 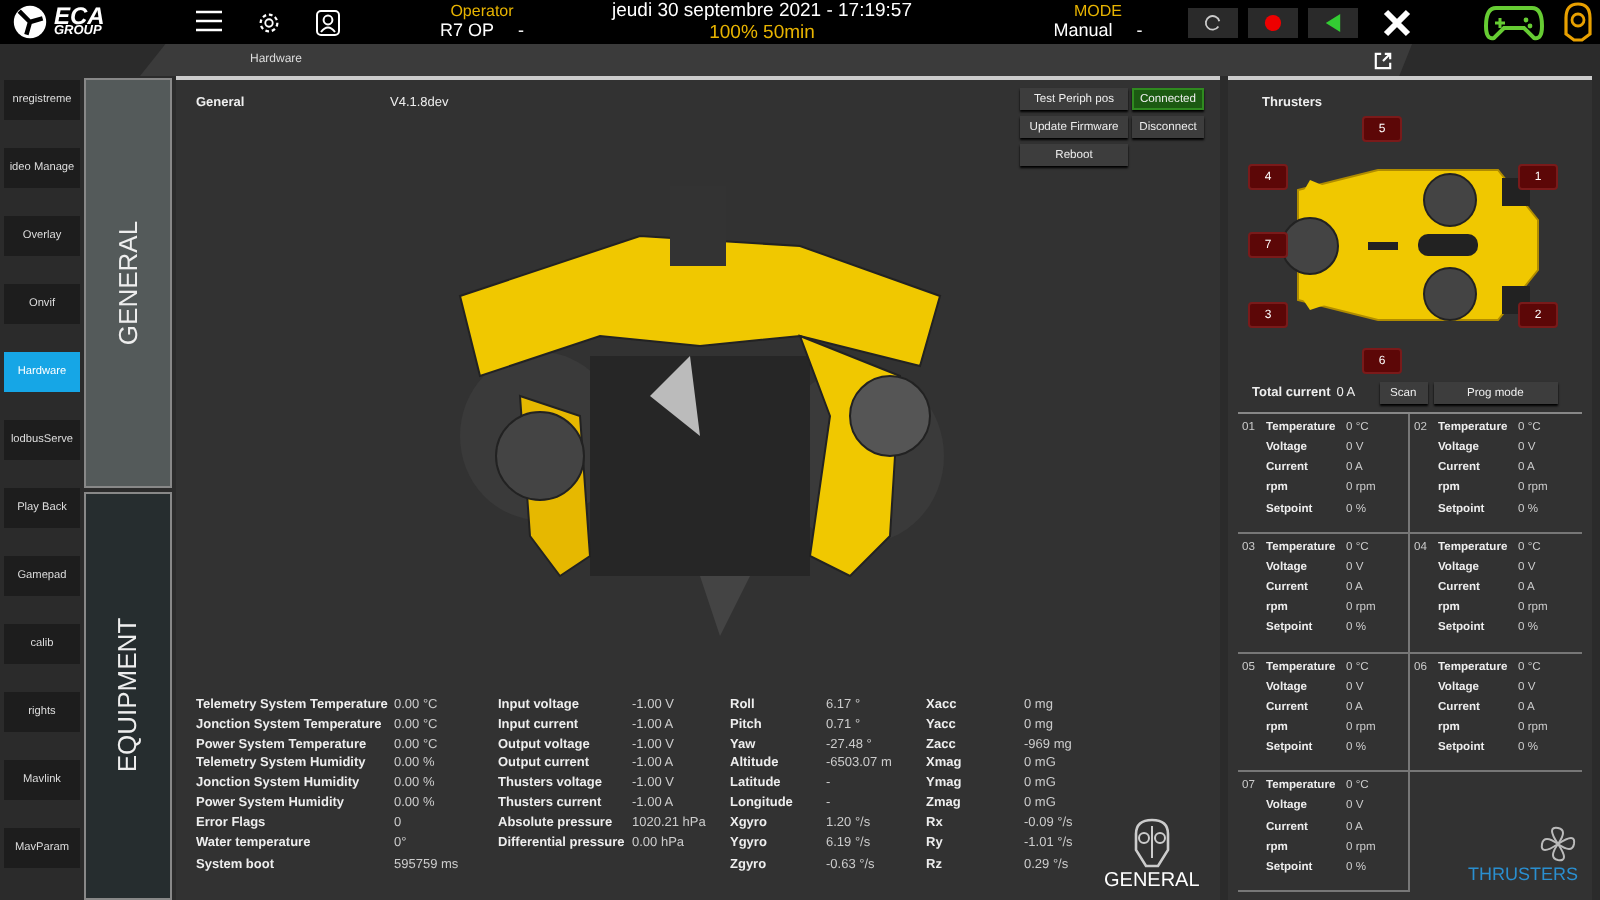 What do you see at coordinates (1083, 31) in the screenshot?
I see `mode-value: Manual` at bounding box center [1083, 31].